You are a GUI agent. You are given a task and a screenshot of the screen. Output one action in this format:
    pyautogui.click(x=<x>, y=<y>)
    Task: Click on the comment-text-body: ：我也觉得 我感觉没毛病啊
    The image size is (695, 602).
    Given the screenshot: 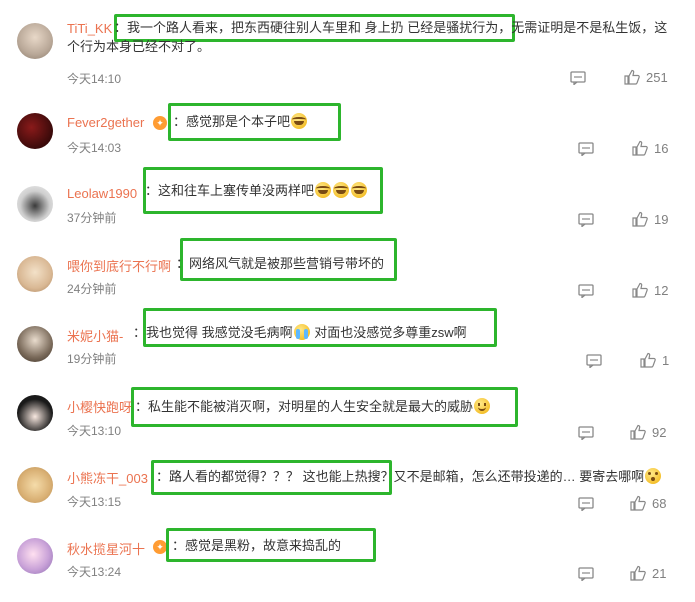 What is the action you would take?
    pyautogui.click(x=213, y=332)
    